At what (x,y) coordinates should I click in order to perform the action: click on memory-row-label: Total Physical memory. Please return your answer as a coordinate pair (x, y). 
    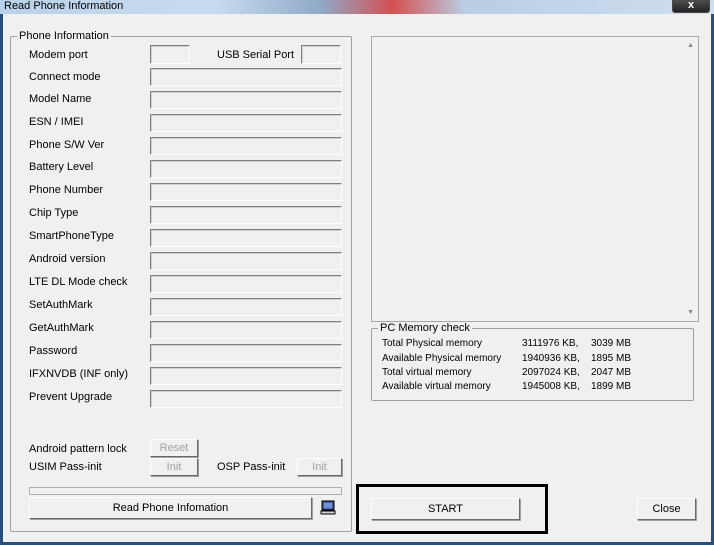
    Looking at the image, I should click on (432, 343).